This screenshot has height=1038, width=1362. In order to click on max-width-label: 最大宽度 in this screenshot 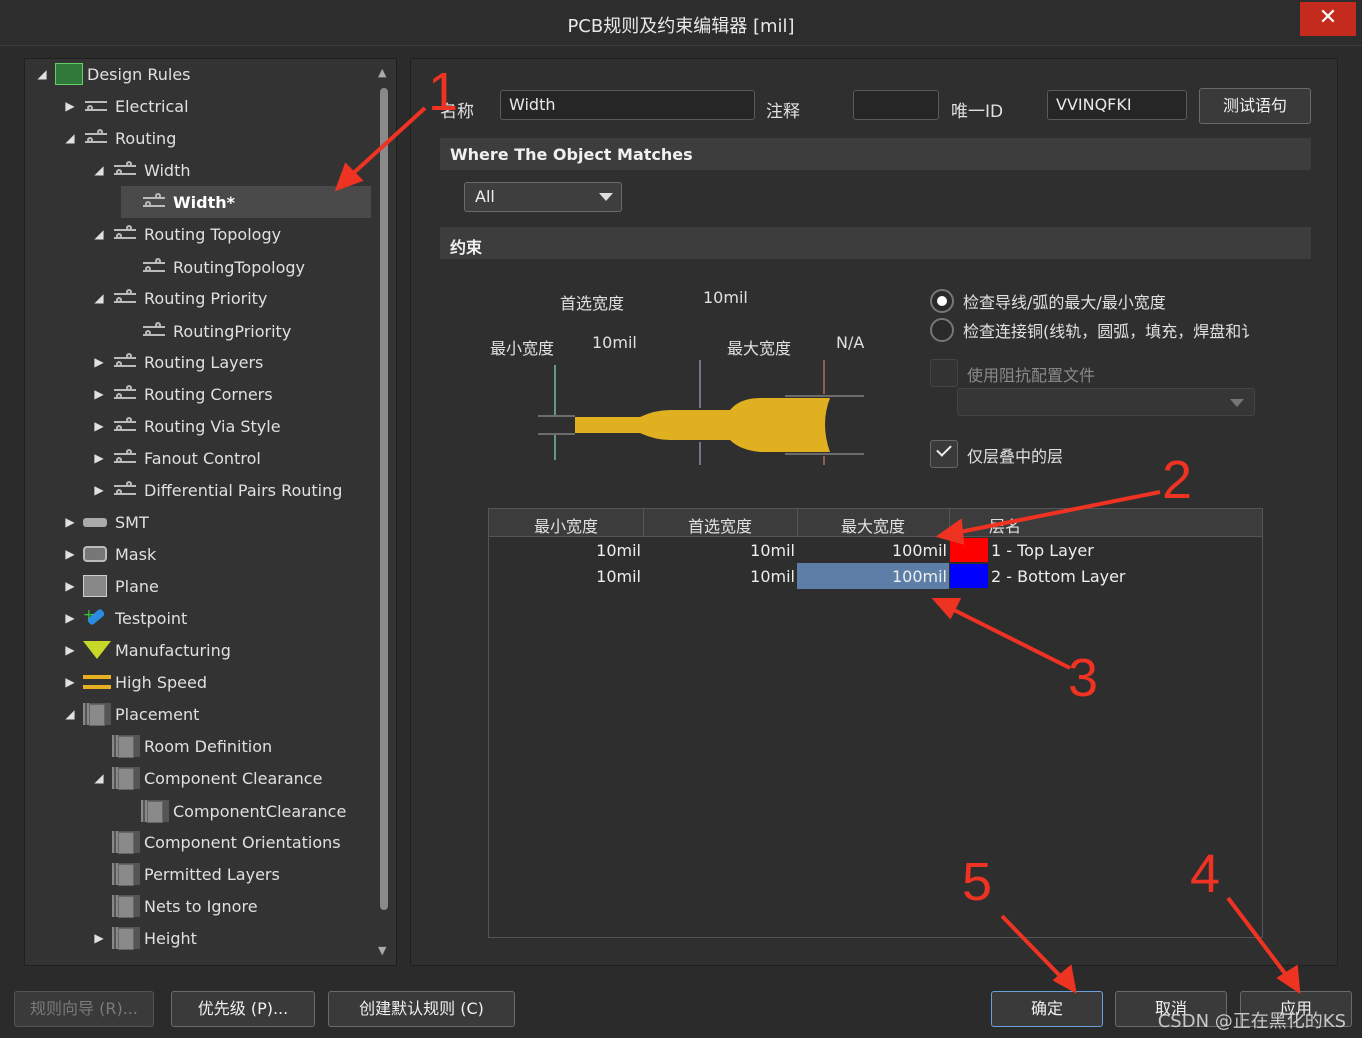, I will do `click(759, 348)`.